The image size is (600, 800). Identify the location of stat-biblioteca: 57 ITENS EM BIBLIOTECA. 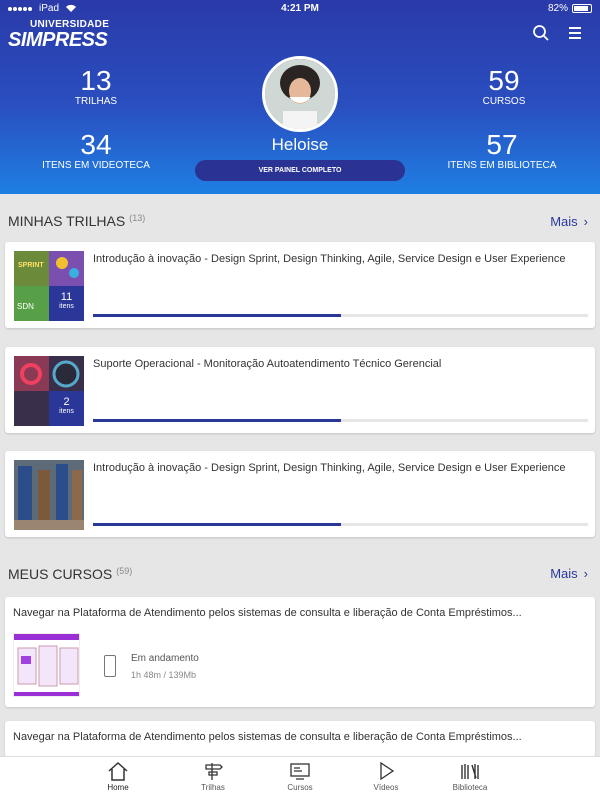
(502, 151).